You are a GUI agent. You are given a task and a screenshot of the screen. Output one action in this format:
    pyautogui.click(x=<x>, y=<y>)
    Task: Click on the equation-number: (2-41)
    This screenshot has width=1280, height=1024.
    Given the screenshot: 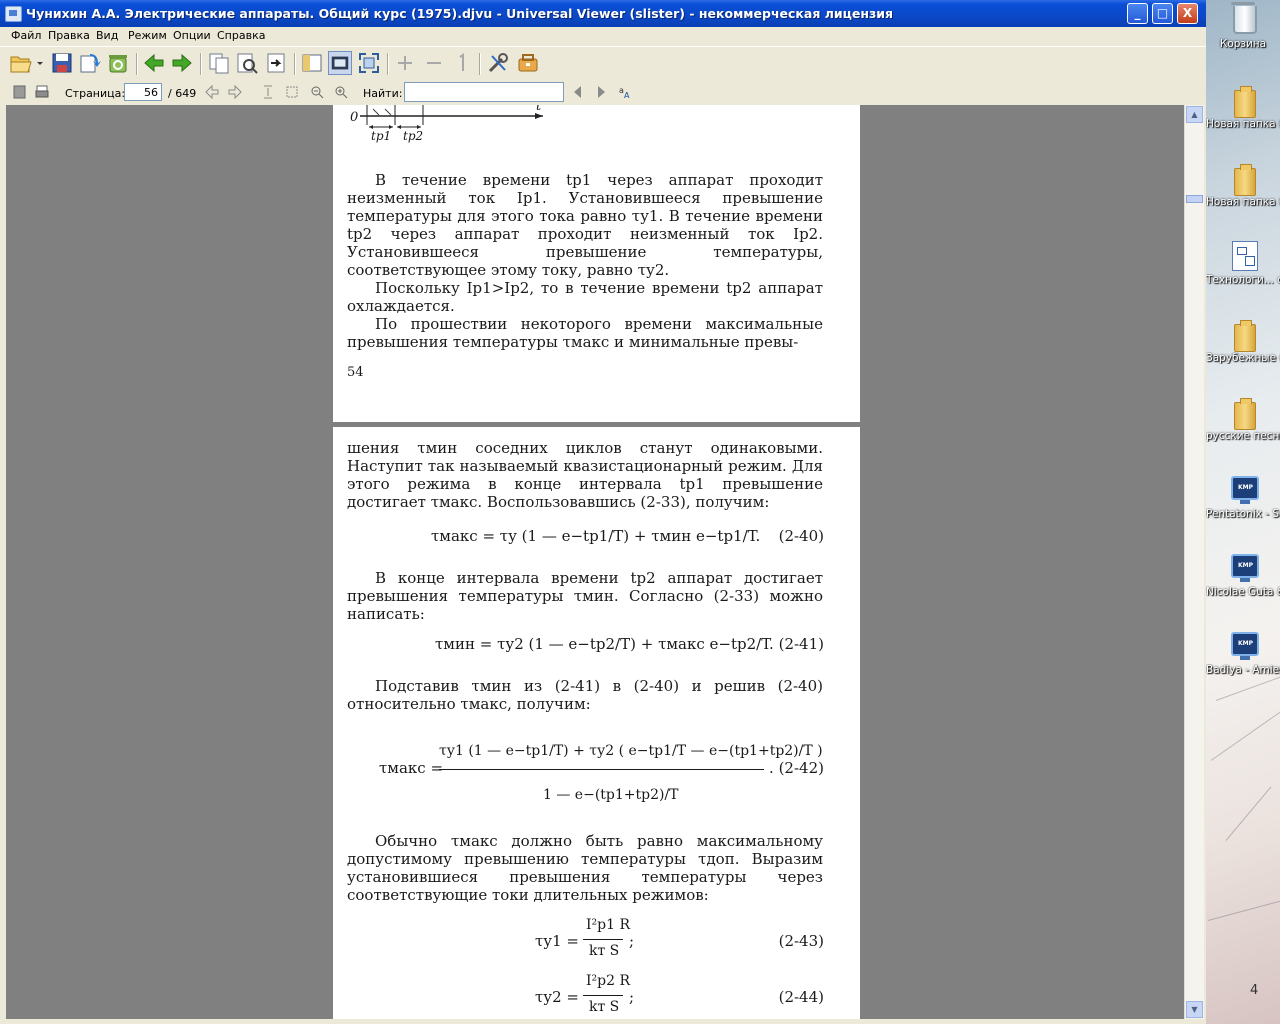 What is the action you would take?
    pyautogui.click(x=801, y=644)
    